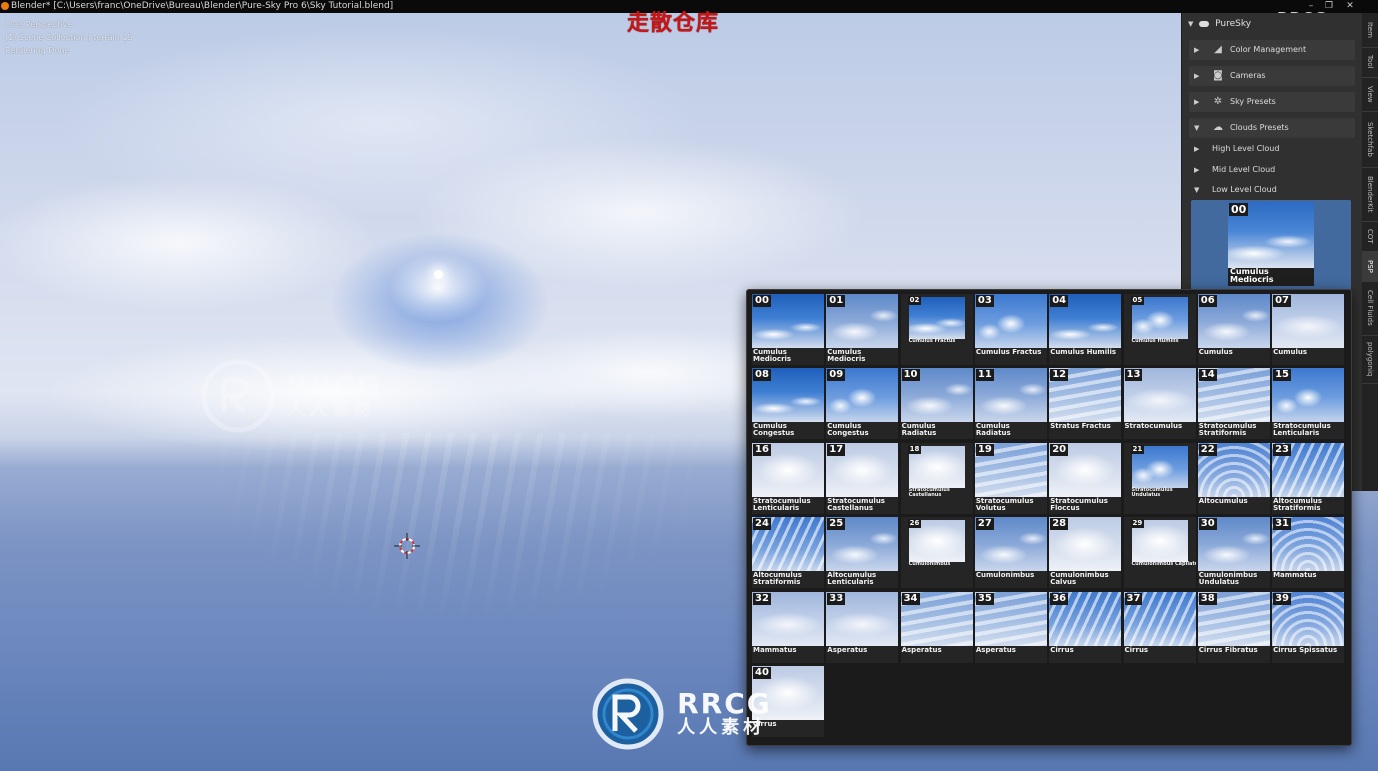  What do you see at coordinates (1370, 359) in the screenshot?
I see `tab-polygoniq: polygoniq` at bounding box center [1370, 359].